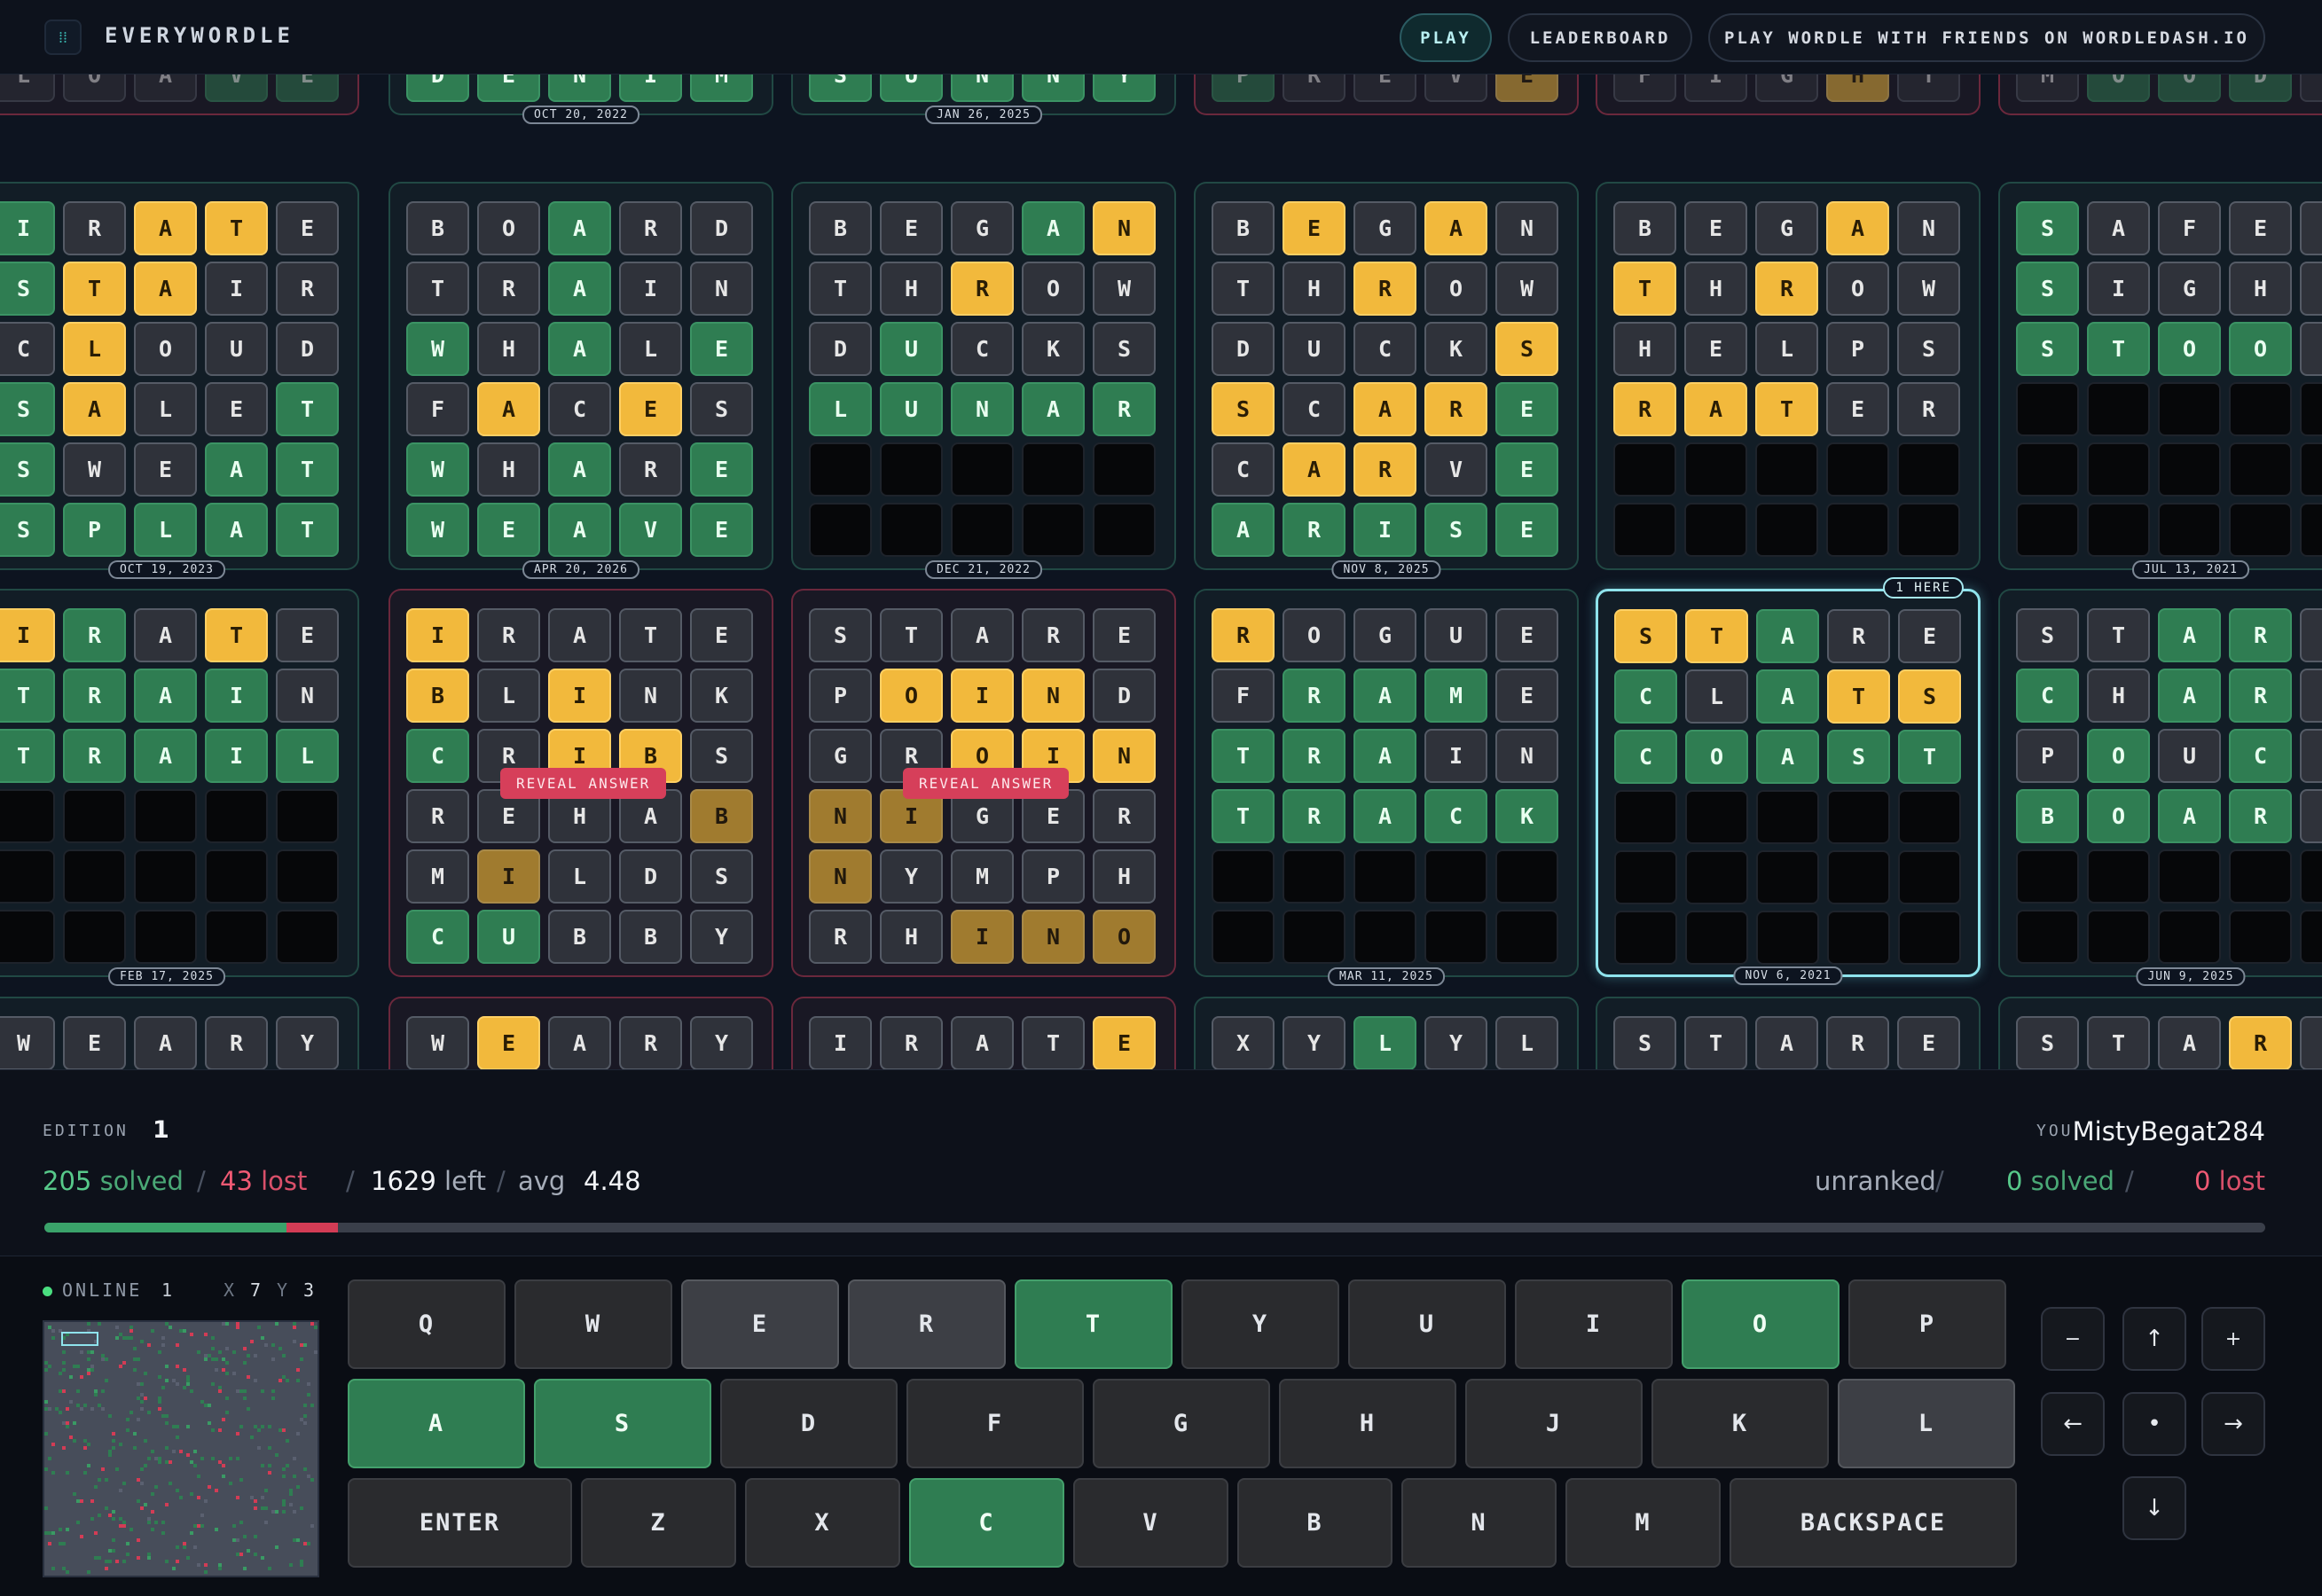 This screenshot has height=1596, width=2322. What do you see at coordinates (2233, 1424) in the screenshot?
I see `arrow-right-icon: →` at bounding box center [2233, 1424].